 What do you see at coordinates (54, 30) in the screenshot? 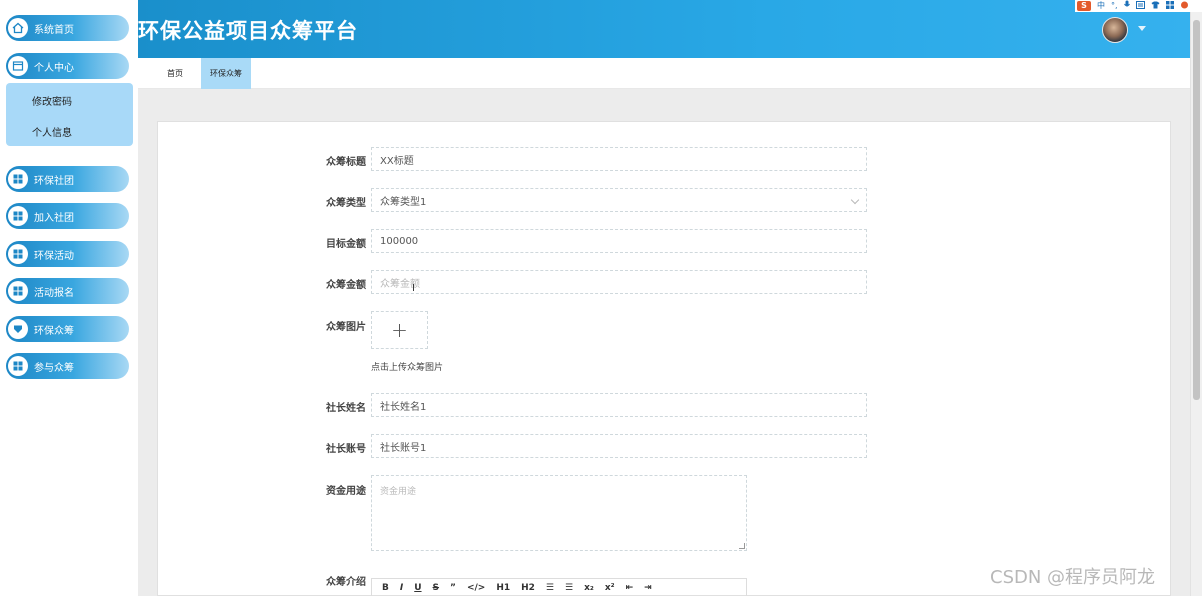
I see `sidebar-item-label: 系统首页` at bounding box center [54, 30].